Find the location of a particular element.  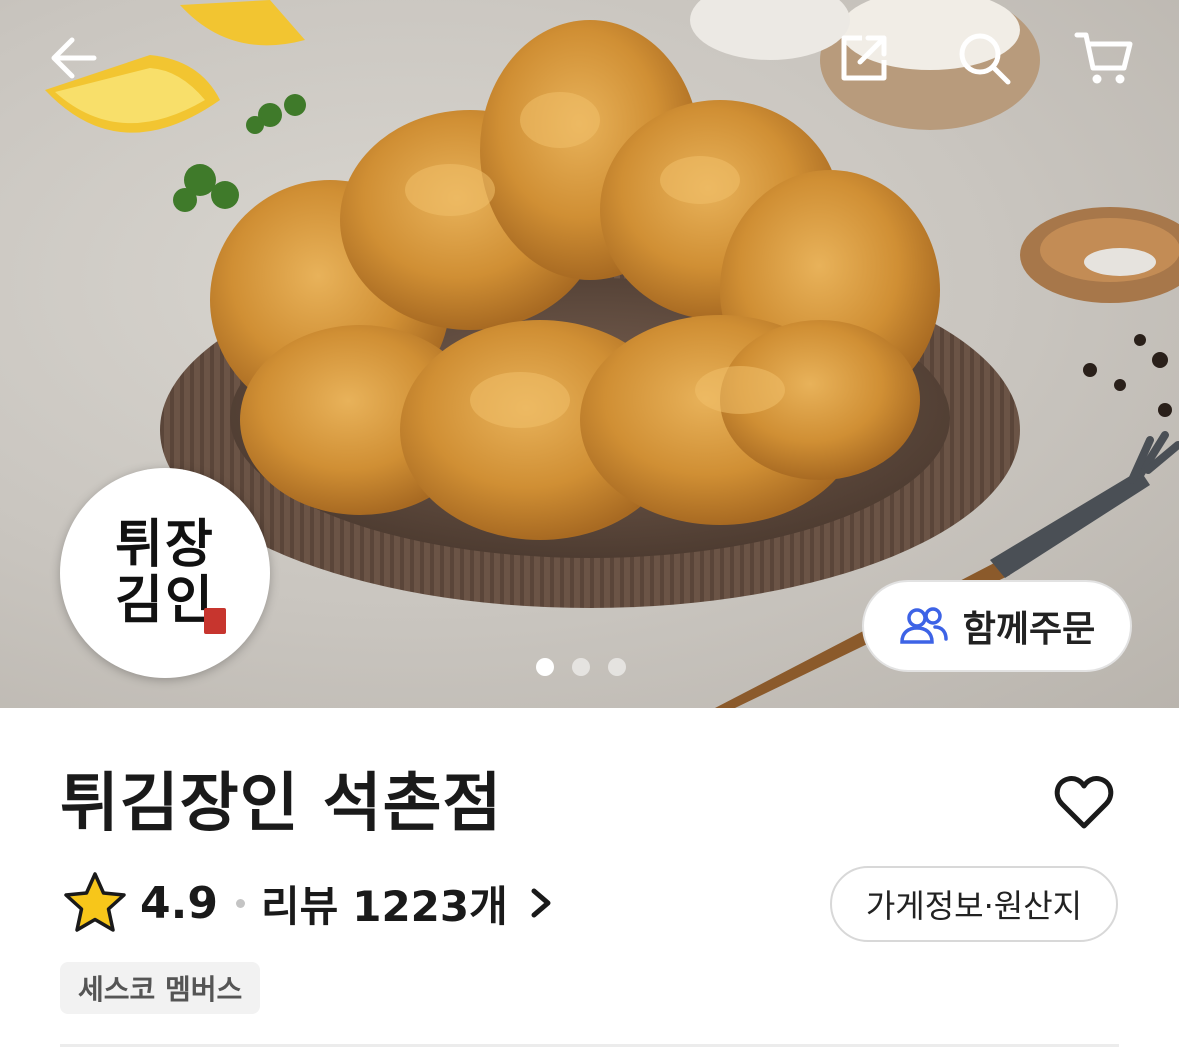

section-divider is located at coordinates (589, 1045).